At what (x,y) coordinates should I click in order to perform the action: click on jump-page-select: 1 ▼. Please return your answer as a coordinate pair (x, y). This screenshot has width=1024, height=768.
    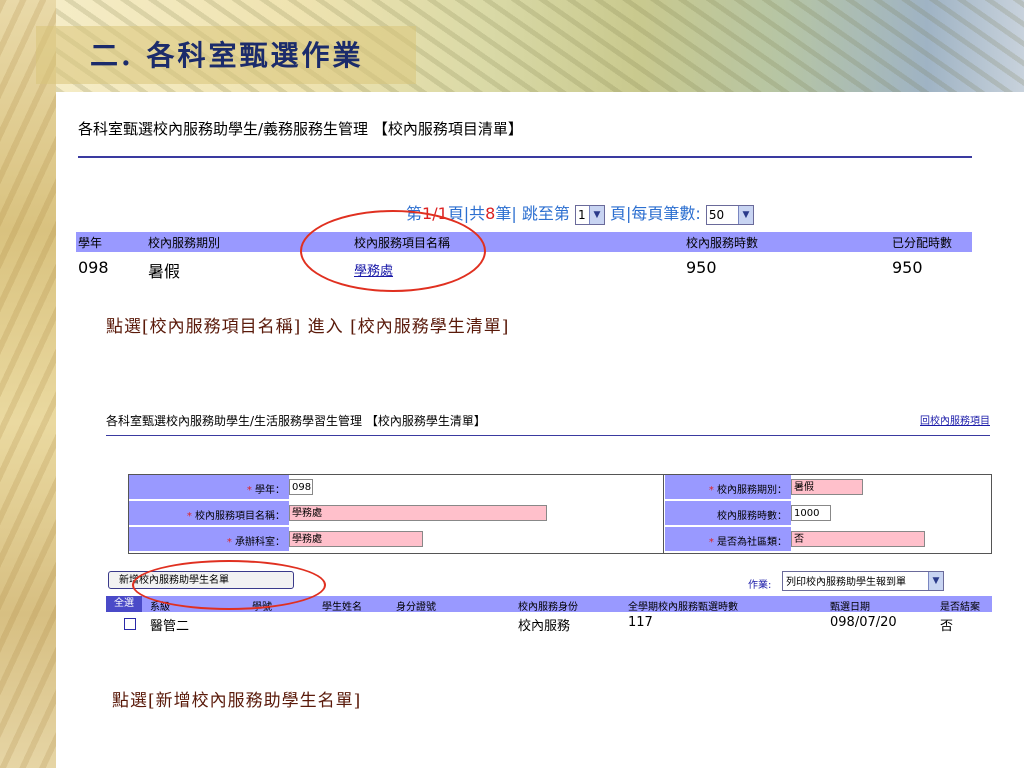
    Looking at the image, I should click on (589, 214).